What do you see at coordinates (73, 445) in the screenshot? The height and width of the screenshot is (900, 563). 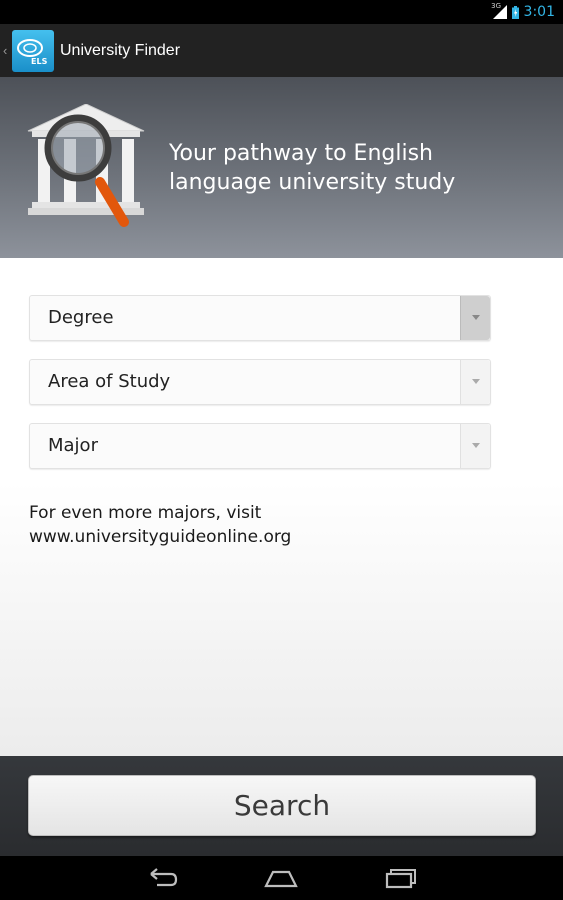 I see `major-spinner-label: Major` at bounding box center [73, 445].